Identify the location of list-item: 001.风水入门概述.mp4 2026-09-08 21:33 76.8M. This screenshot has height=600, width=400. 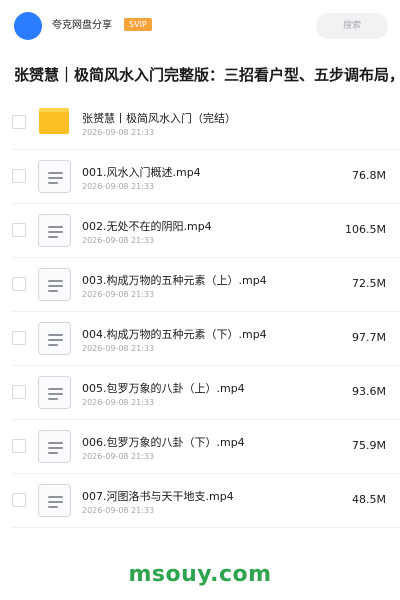
(200, 177).